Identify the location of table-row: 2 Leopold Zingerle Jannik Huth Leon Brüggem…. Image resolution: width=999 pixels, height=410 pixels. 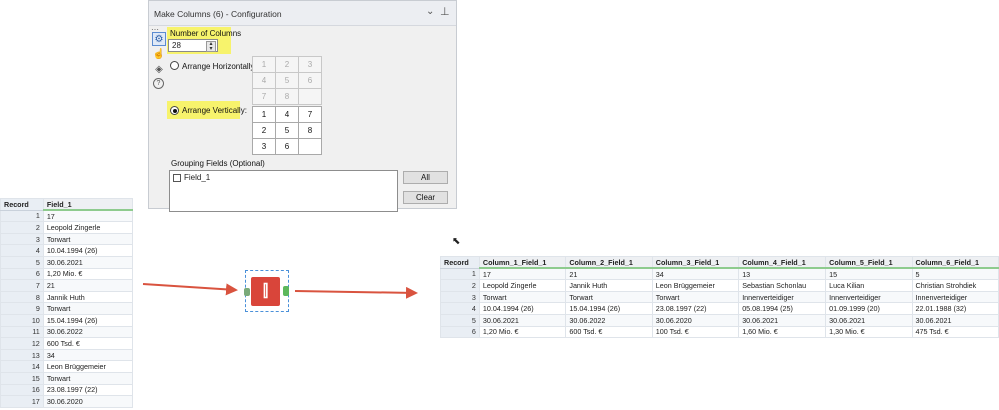
(719, 285).